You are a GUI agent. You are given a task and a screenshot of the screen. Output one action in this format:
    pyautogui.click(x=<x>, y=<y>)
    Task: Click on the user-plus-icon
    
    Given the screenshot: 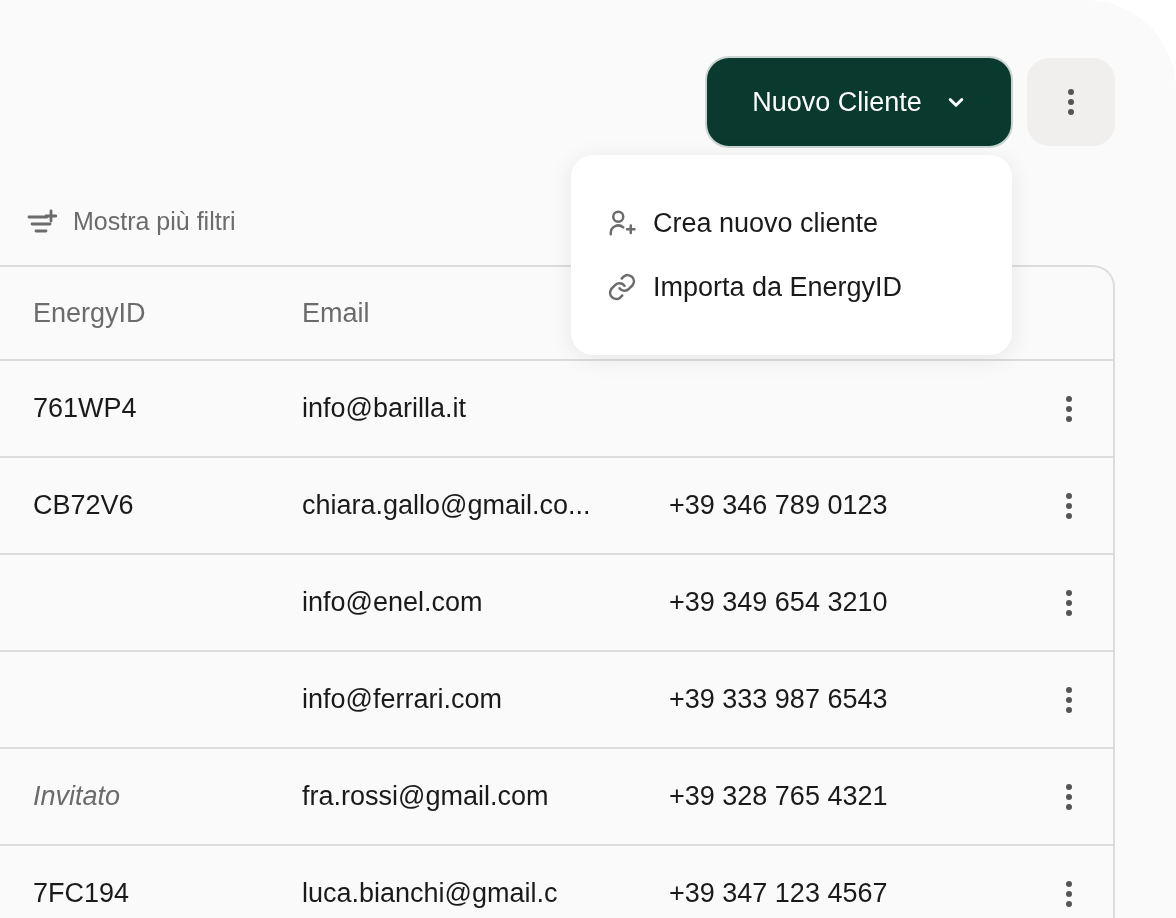 What is the action you would take?
    pyautogui.click(x=622, y=223)
    